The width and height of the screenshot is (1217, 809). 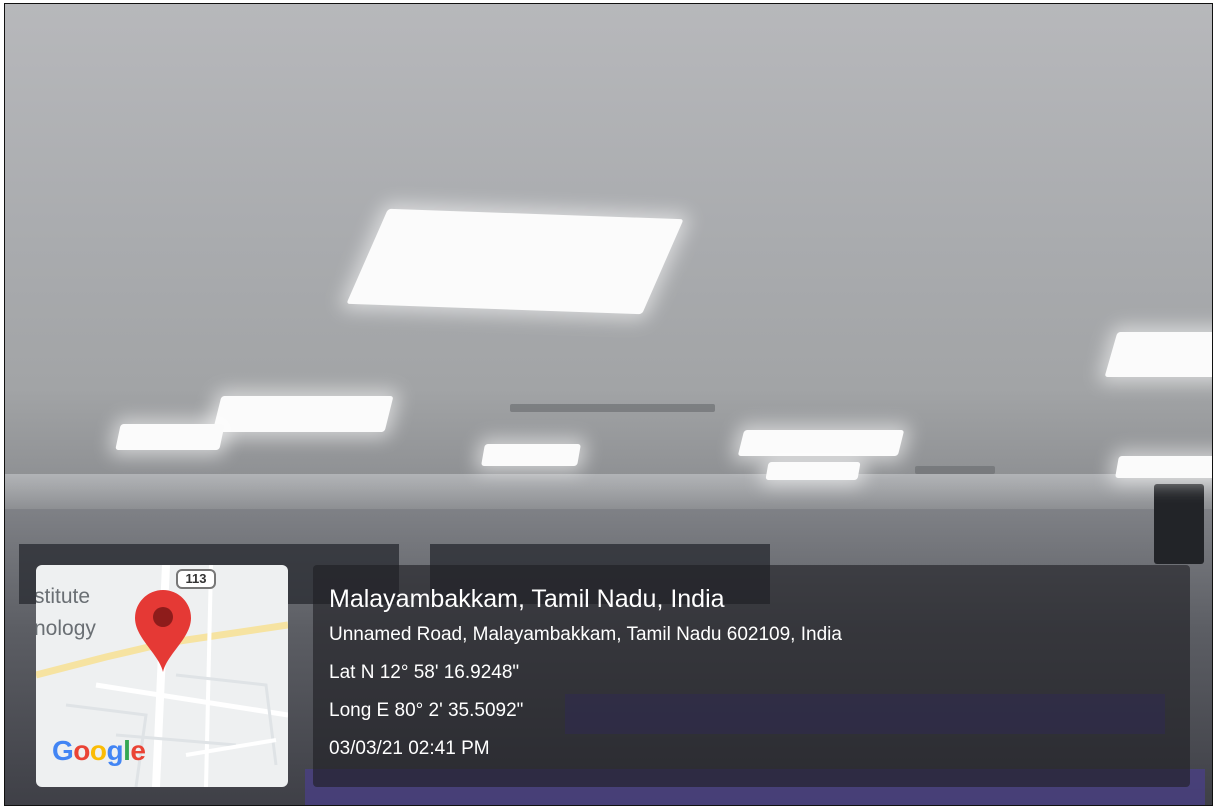 What do you see at coordinates (196, 579) in the screenshot?
I see `route-shield-badge: 113` at bounding box center [196, 579].